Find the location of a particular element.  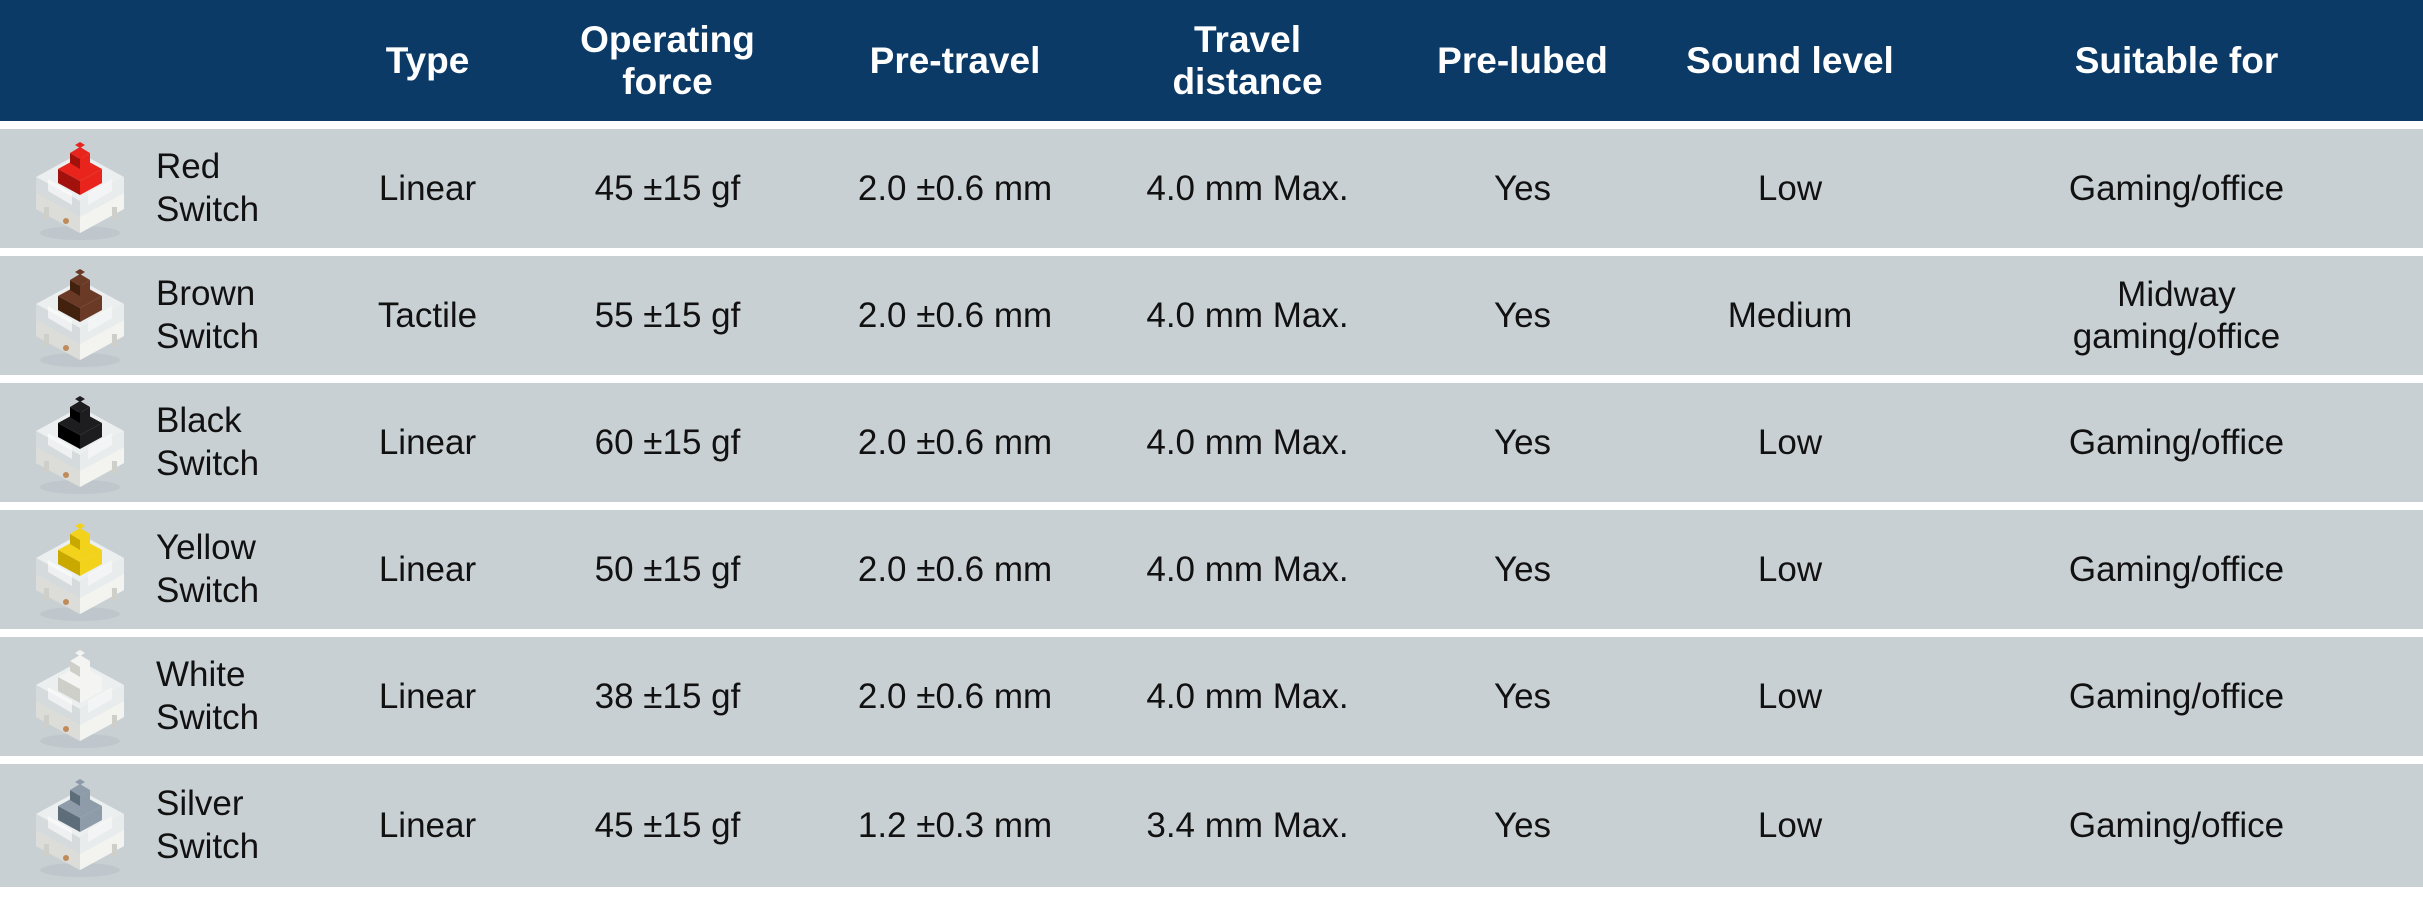

switch-cell: Yellow Switch is located at coordinates (165, 571).